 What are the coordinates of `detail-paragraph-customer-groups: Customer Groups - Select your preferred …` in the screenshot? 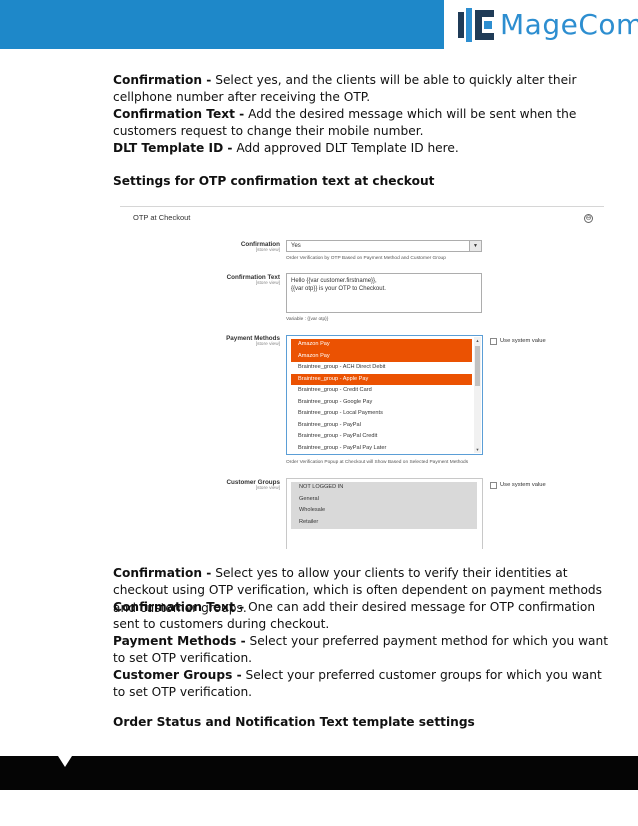 It's located at (363, 684).